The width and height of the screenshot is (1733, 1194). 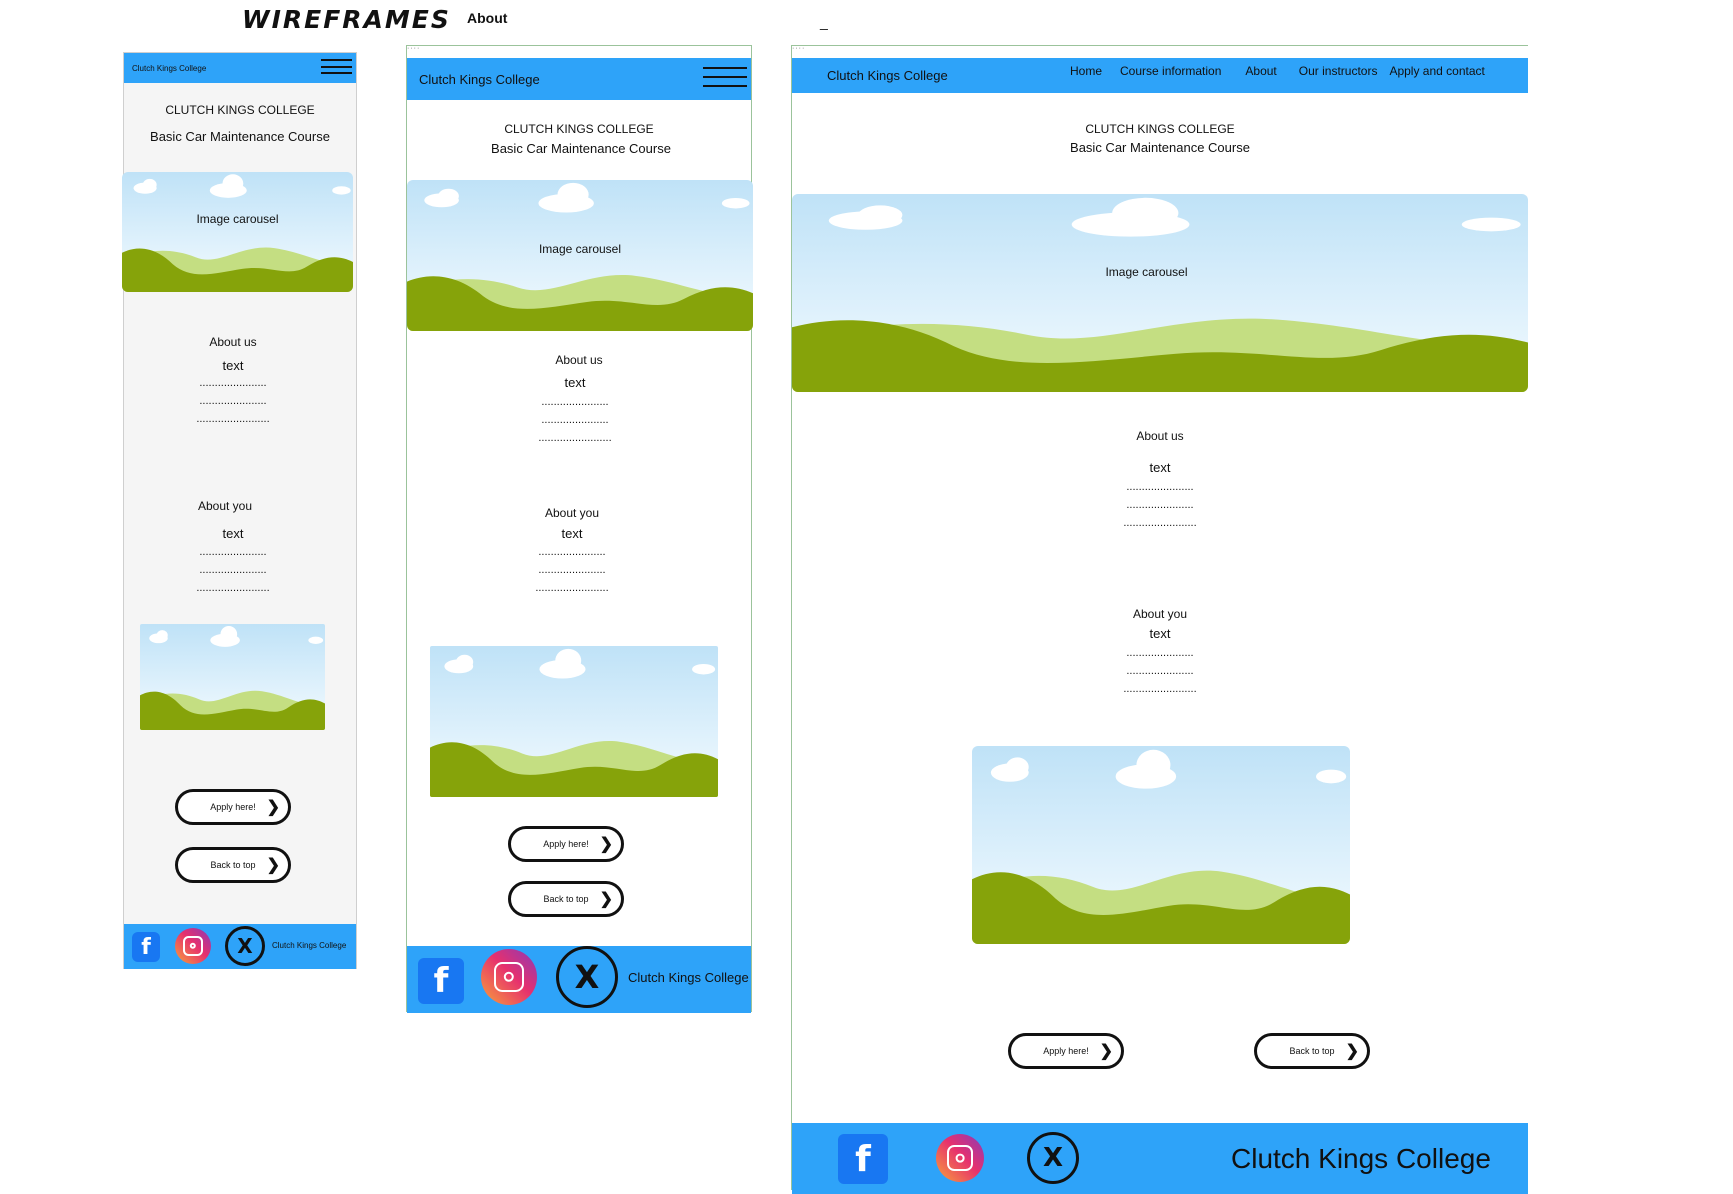 I want to click on desktop-apply-button: Apply here! ❯, so click(x=1066, y=1051).